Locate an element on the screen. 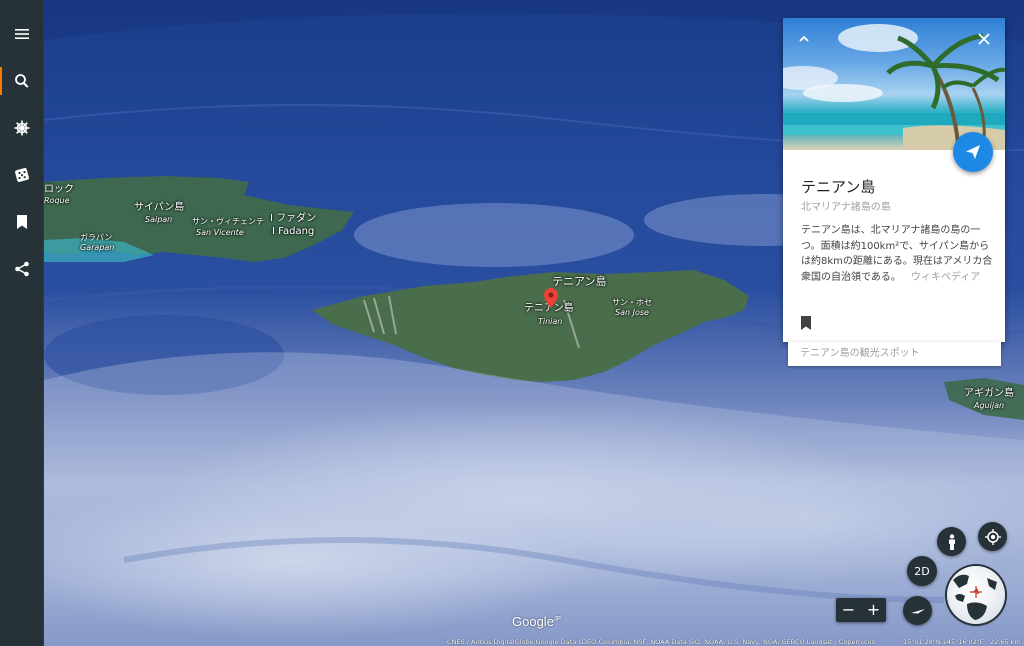 This screenshot has height=646, width=1024. my-places-button is located at coordinates (21, 221).